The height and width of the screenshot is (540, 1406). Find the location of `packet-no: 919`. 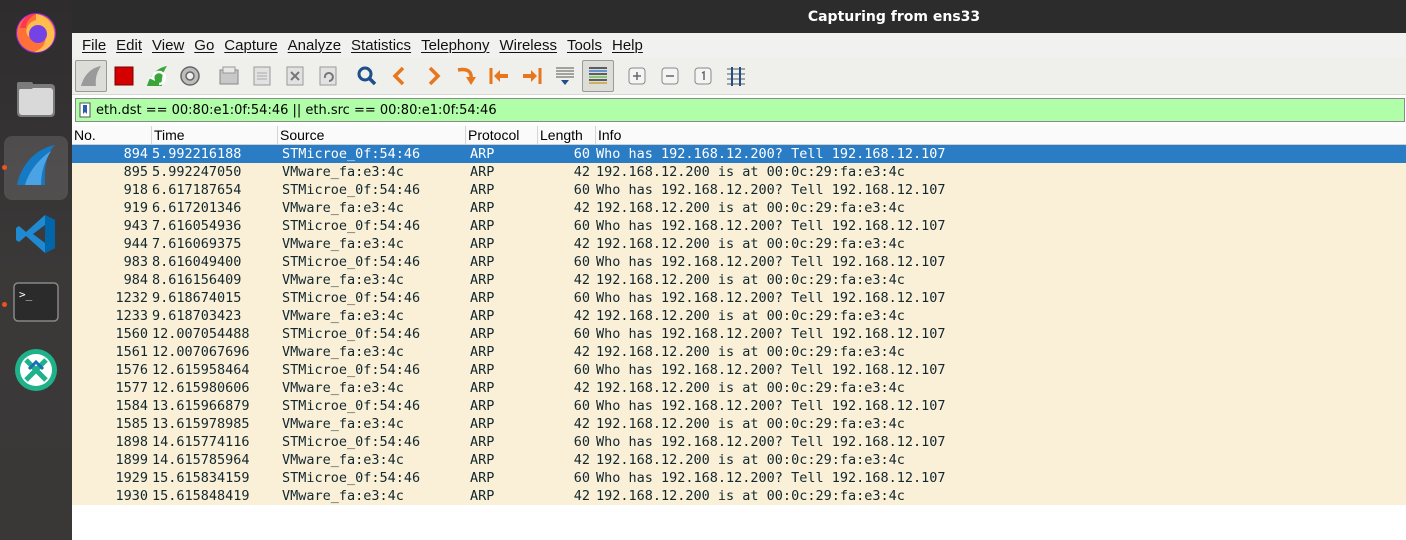

packet-no: 919 is located at coordinates (135, 208).